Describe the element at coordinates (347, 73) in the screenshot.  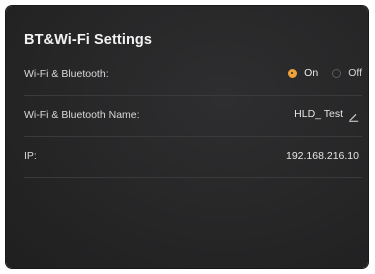
I see `radio-off: Off` at that location.